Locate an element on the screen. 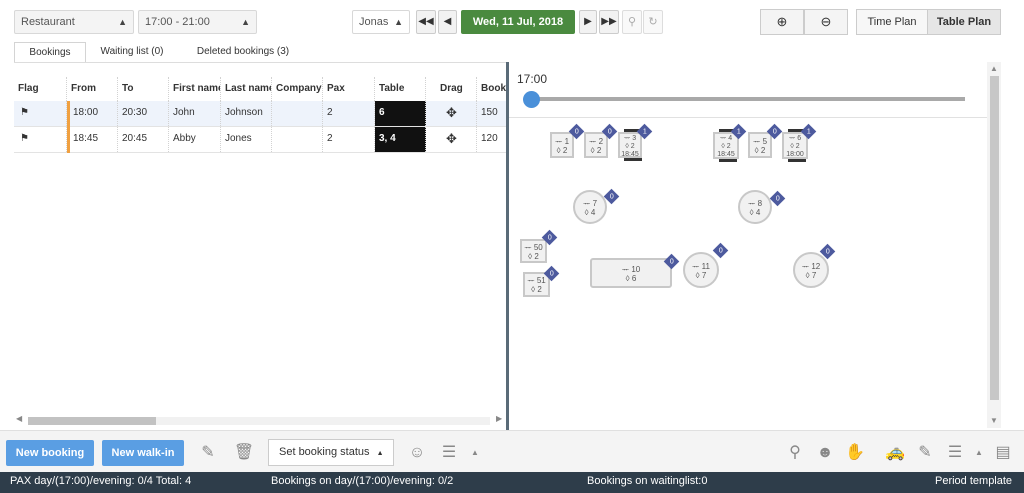  table-1: ᅲ 1 ◊ 2 is located at coordinates (562, 145).